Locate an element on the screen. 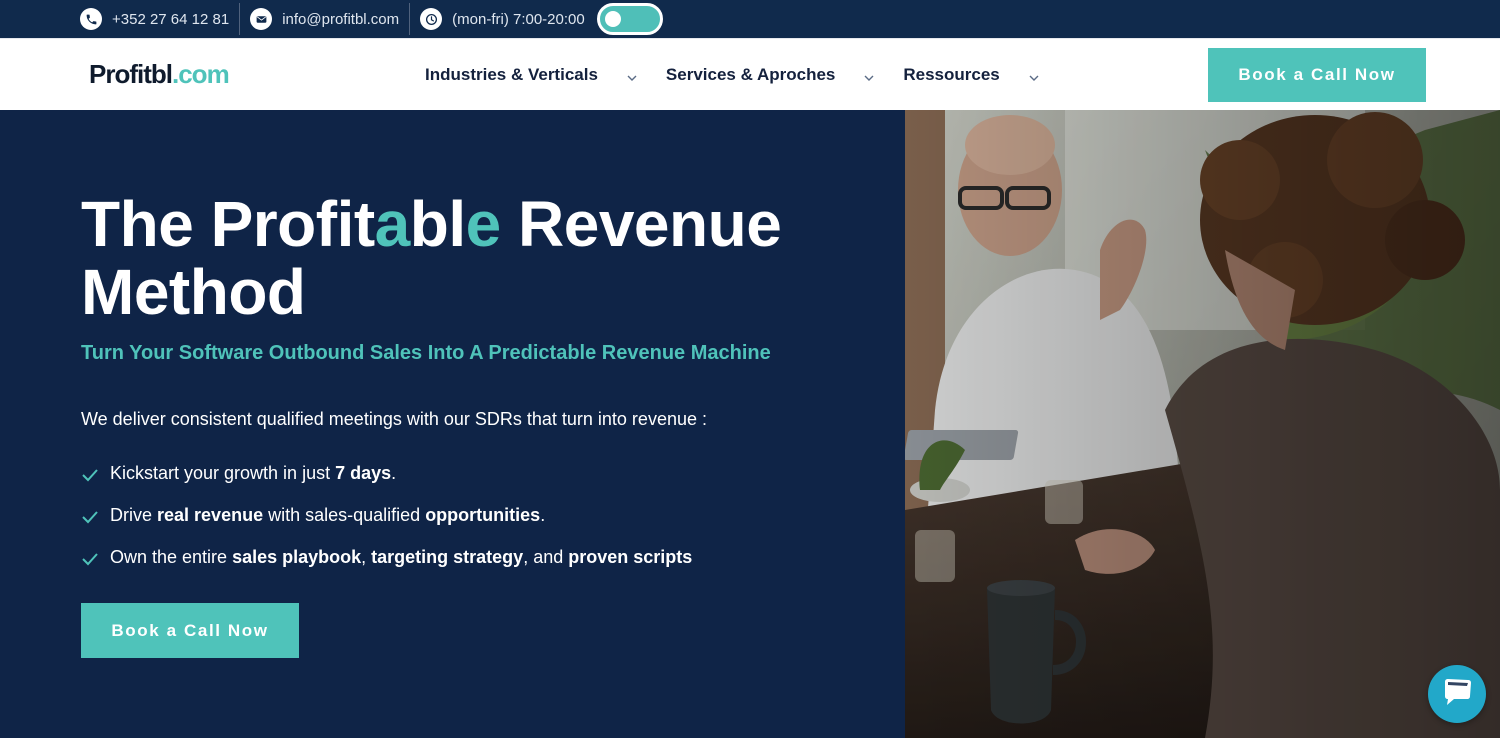 Image resolution: width=1500 pixels, height=738 pixels. chat-widget-button is located at coordinates (1457, 694).